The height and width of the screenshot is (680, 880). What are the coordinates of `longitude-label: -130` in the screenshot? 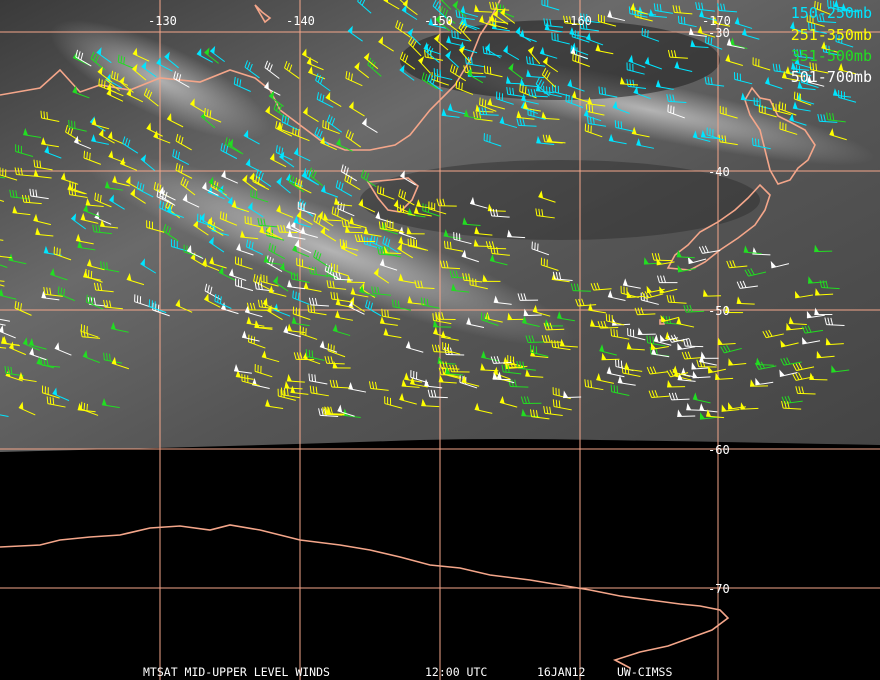 It's located at (162, 21).